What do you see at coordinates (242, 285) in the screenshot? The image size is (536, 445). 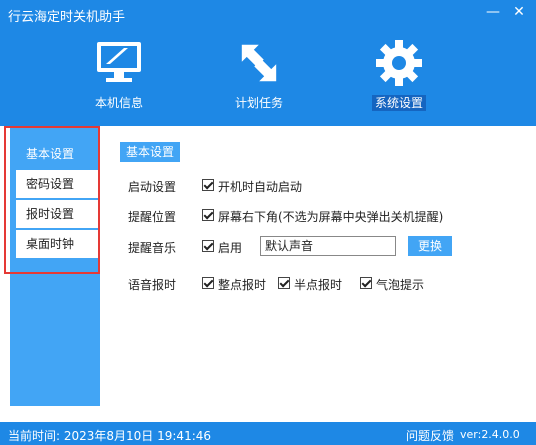 I see `hourly-chime-text: 整点报时` at bounding box center [242, 285].